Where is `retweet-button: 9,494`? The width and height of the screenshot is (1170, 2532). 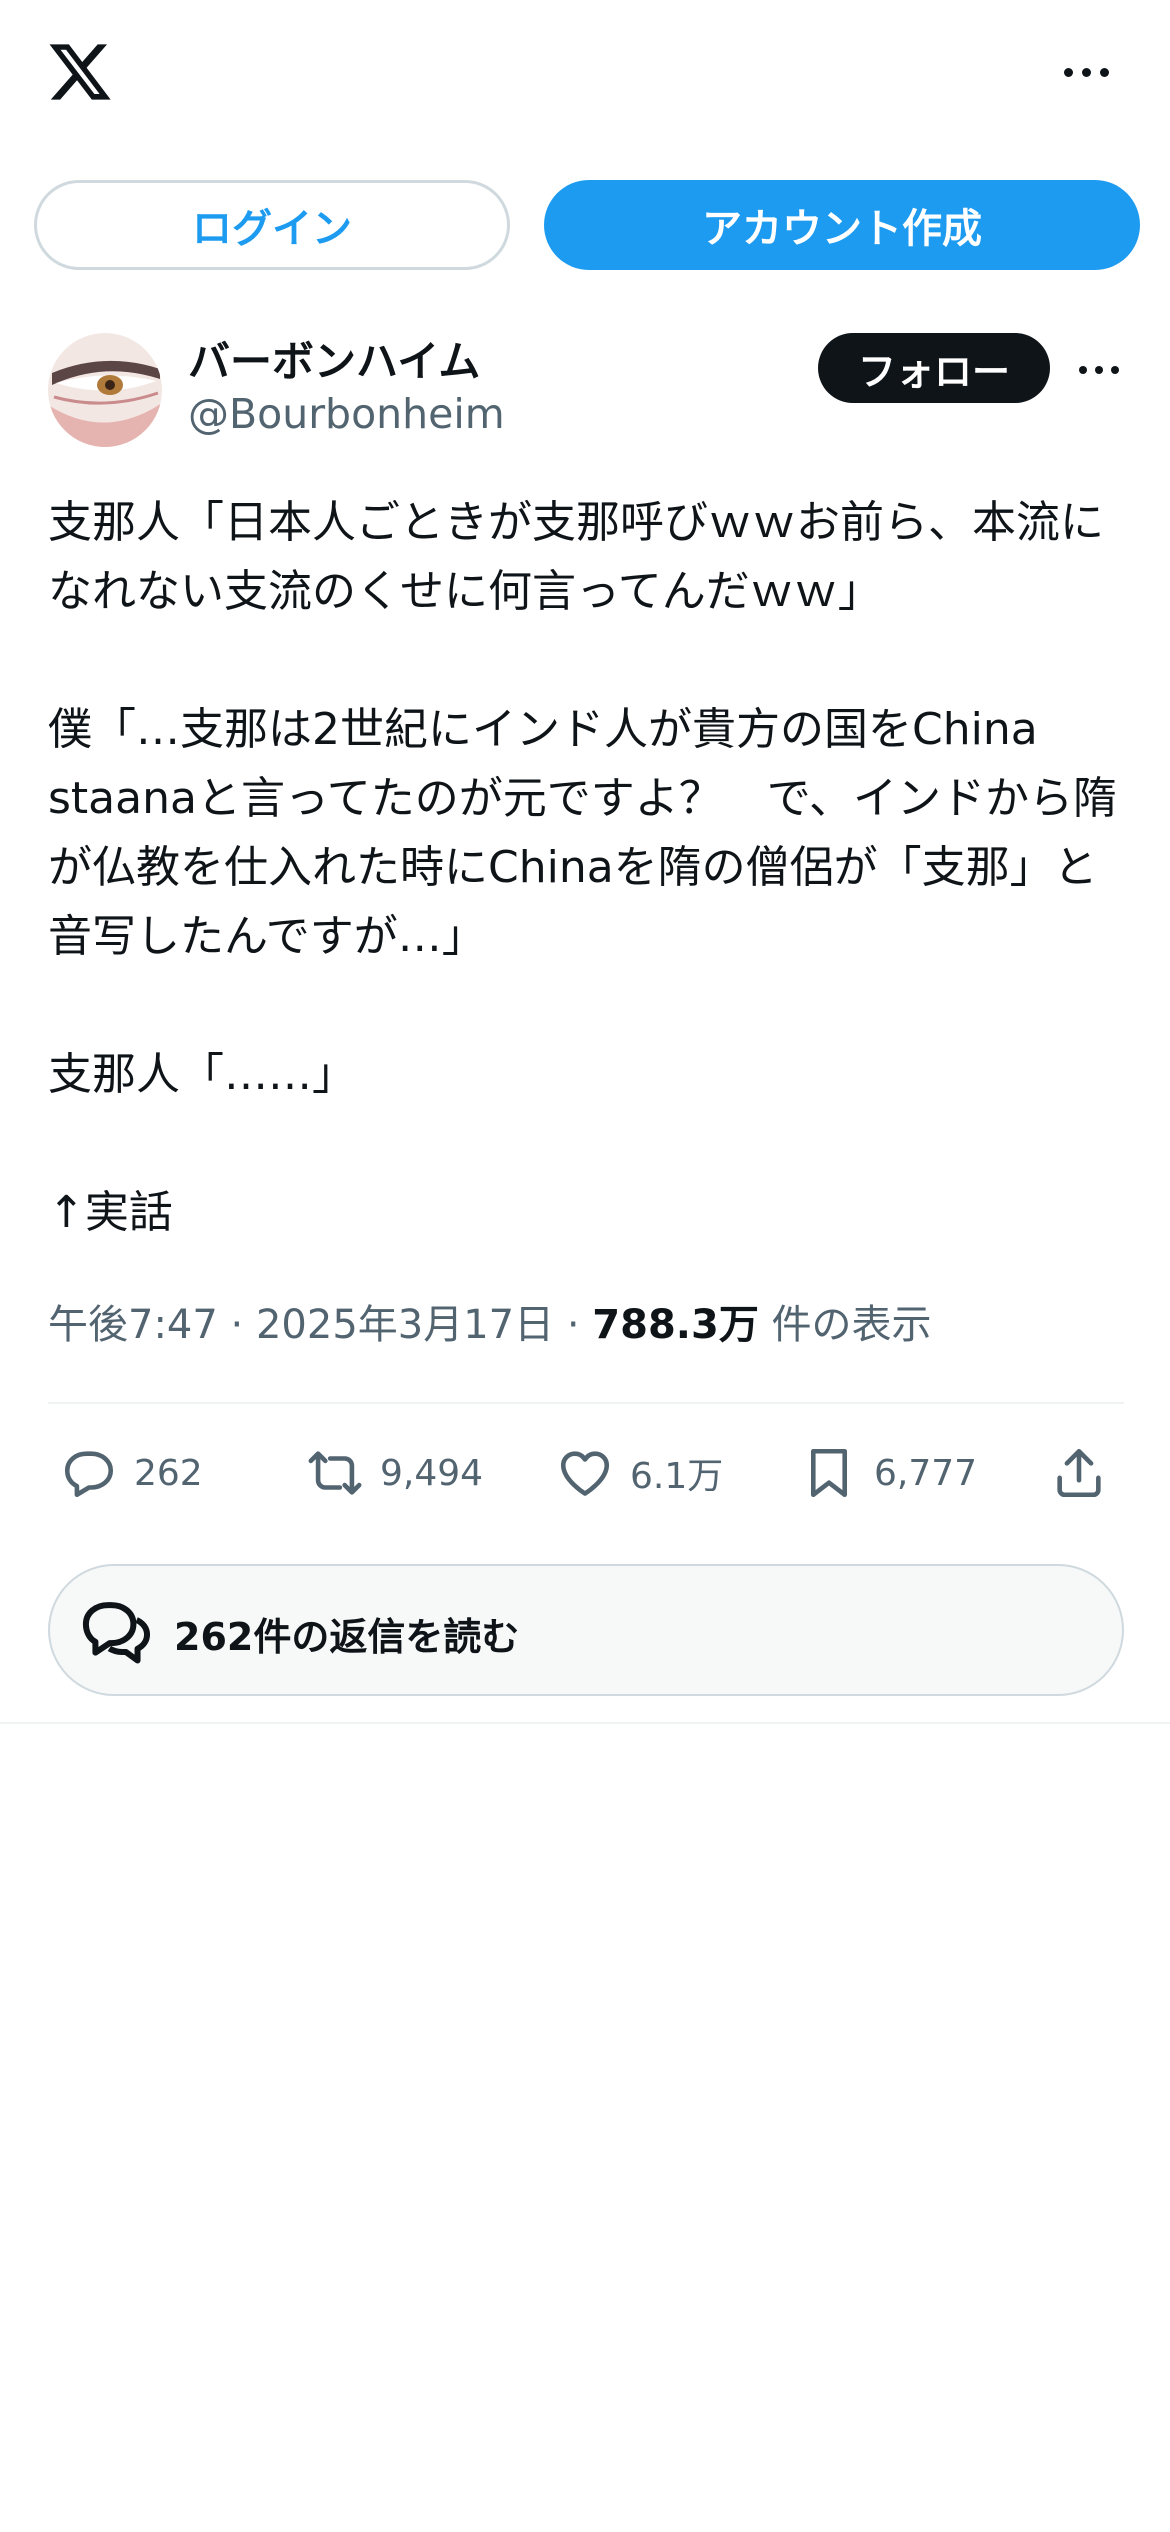 retweet-button: 9,494 is located at coordinates (394, 1473).